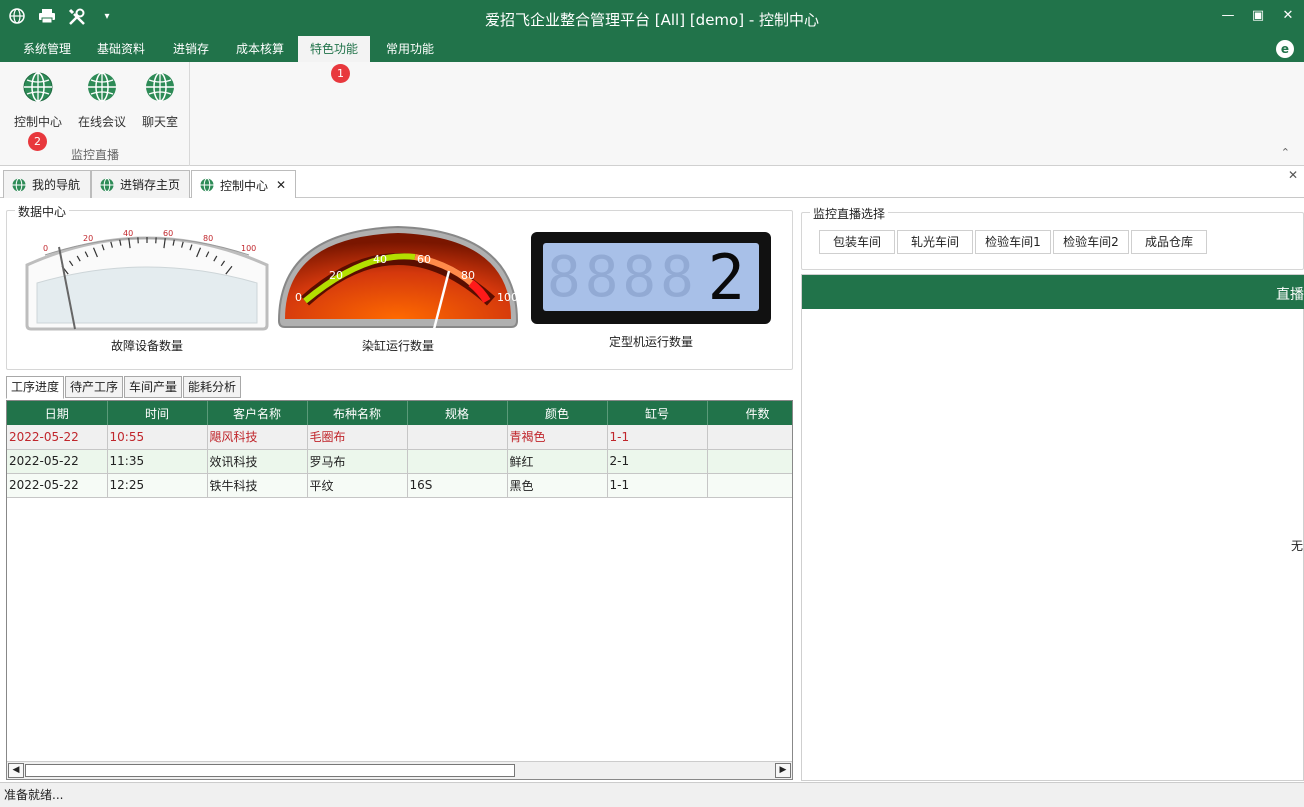 The height and width of the screenshot is (807, 1304). What do you see at coordinates (1285, 152) in the screenshot?
I see `collapse-ribbon-icon: ⌃` at bounding box center [1285, 152].